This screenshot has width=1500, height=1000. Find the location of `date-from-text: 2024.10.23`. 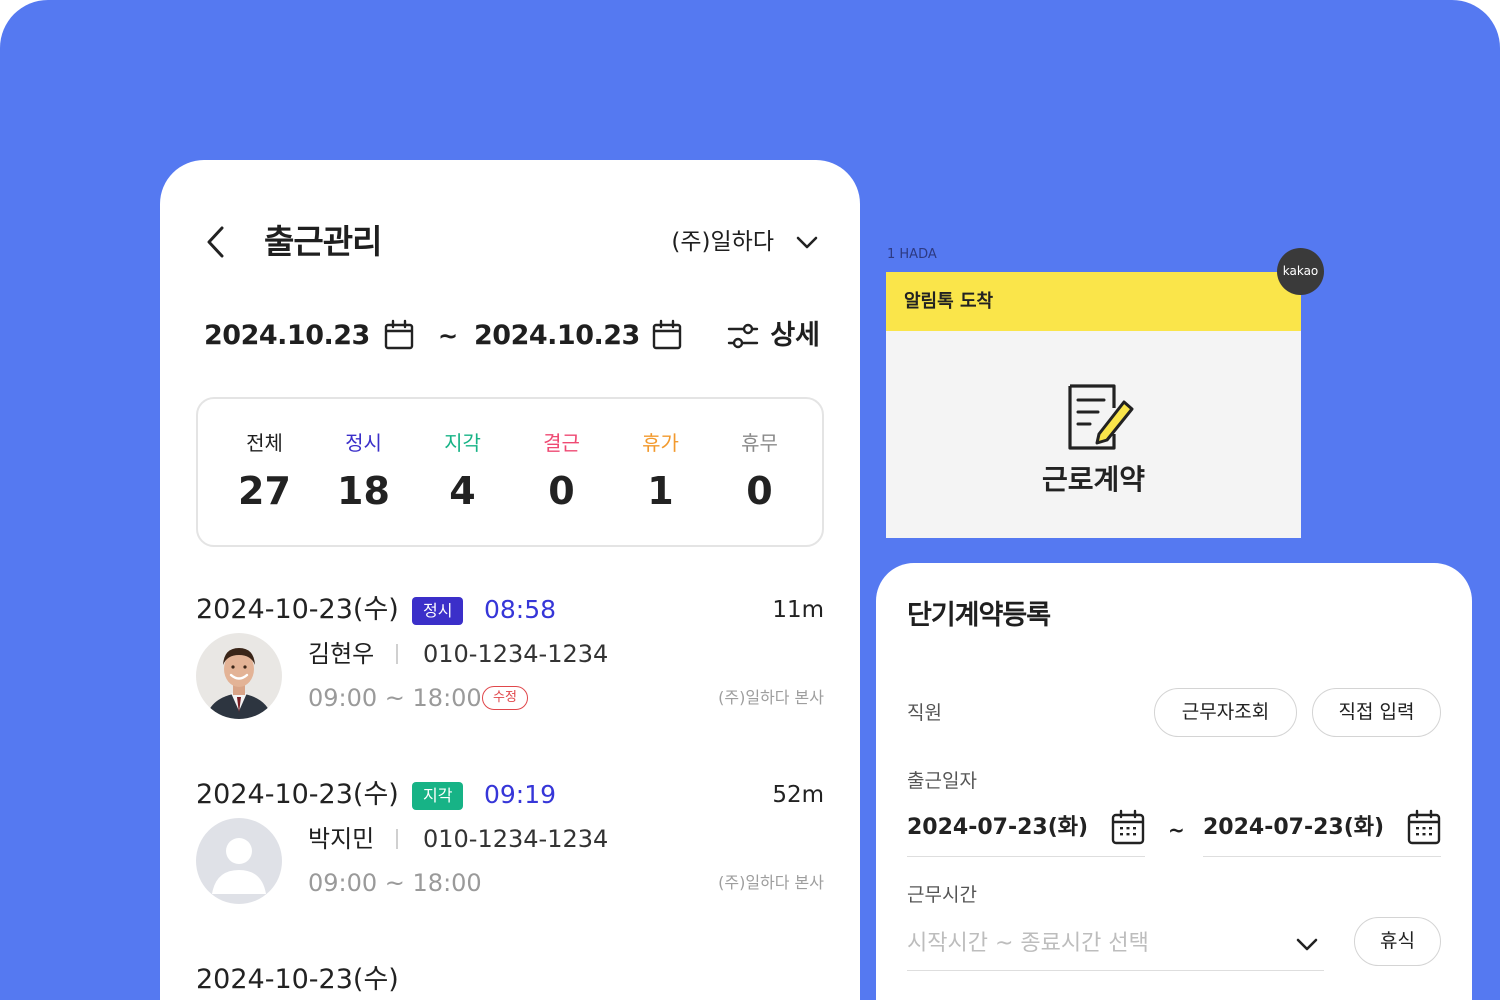

date-from-text: 2024.10.23 is located at coordinates (287, 336).